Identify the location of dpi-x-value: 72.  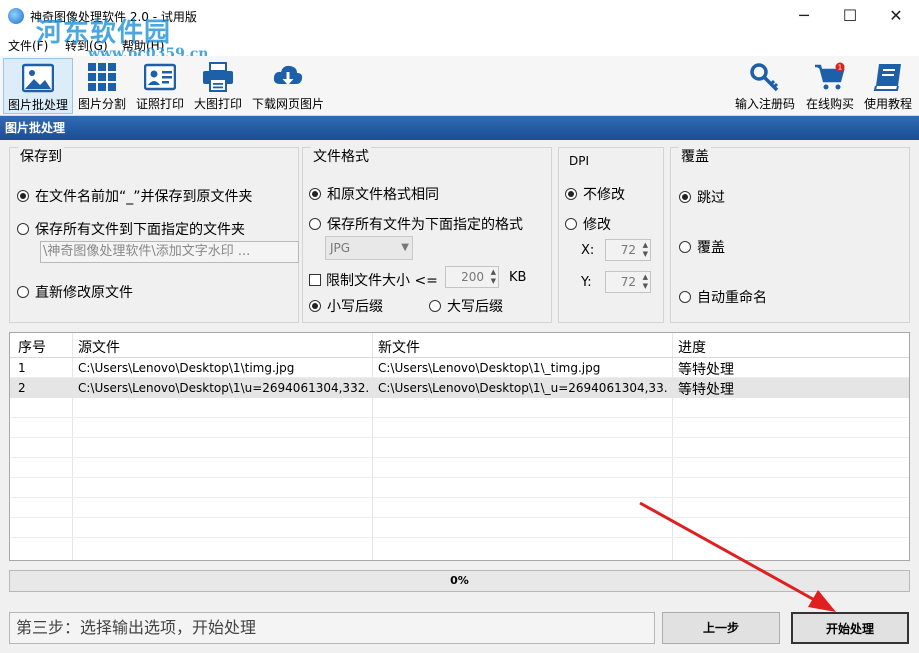
(628, 250).